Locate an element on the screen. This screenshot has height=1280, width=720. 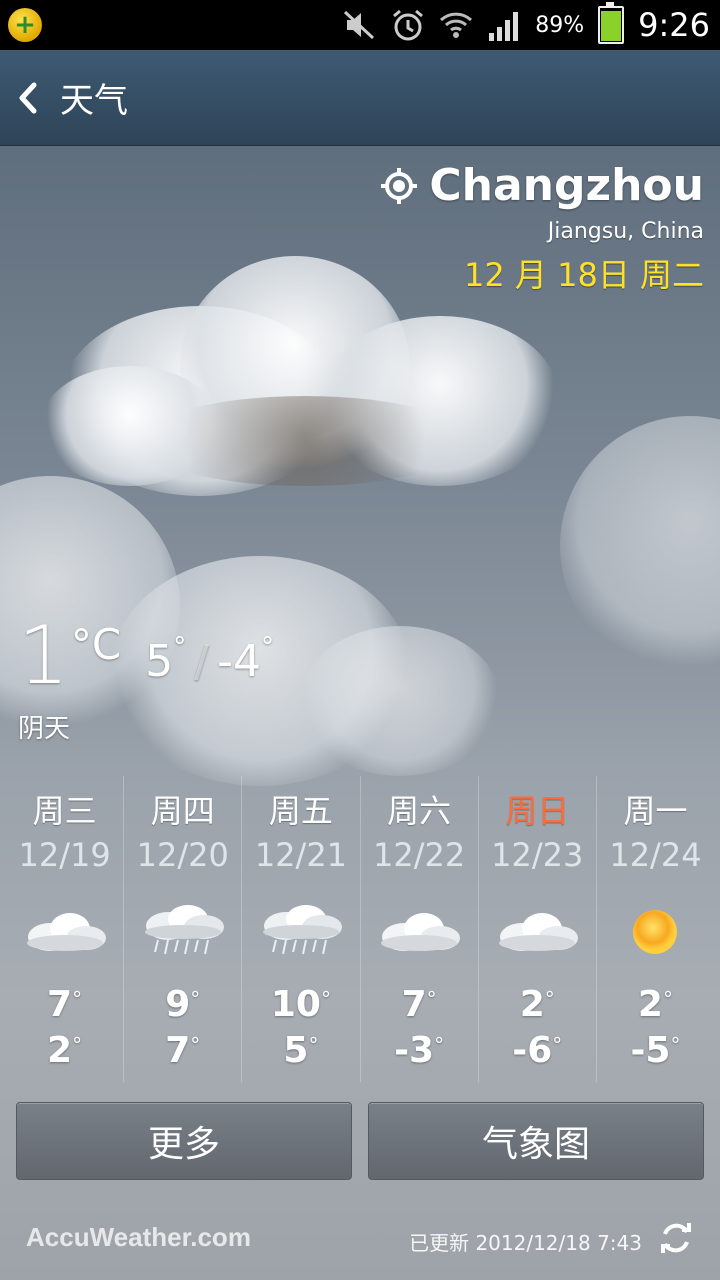
sun-icon is located at coordinates (655, 932).